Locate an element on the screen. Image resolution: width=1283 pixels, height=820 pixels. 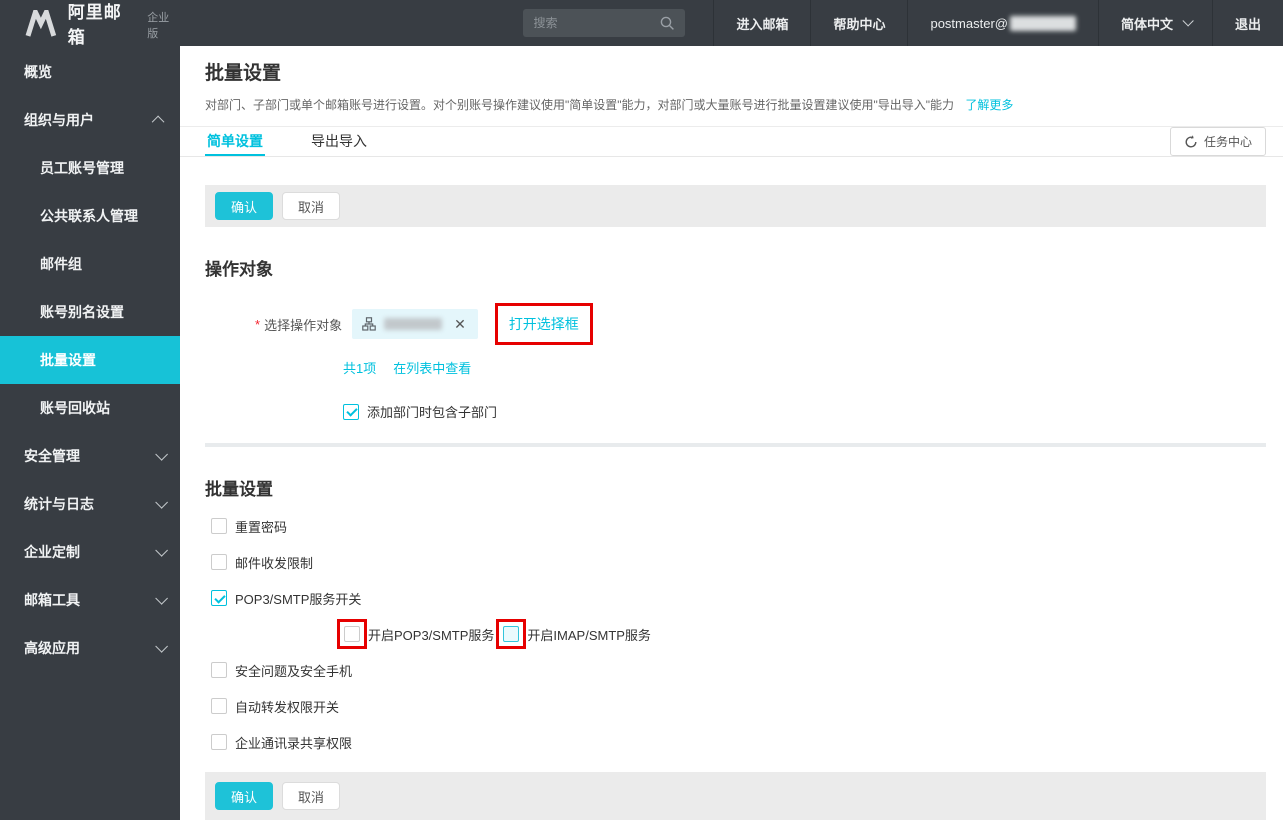
task-center-label: 任务中心 is located at coordinates (1227, 142).